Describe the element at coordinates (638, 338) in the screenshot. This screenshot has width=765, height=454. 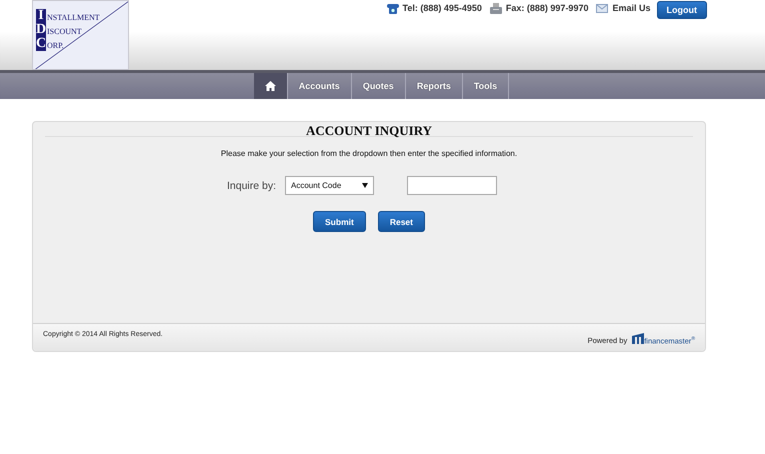
I see `brand-logo-icon` at that location.